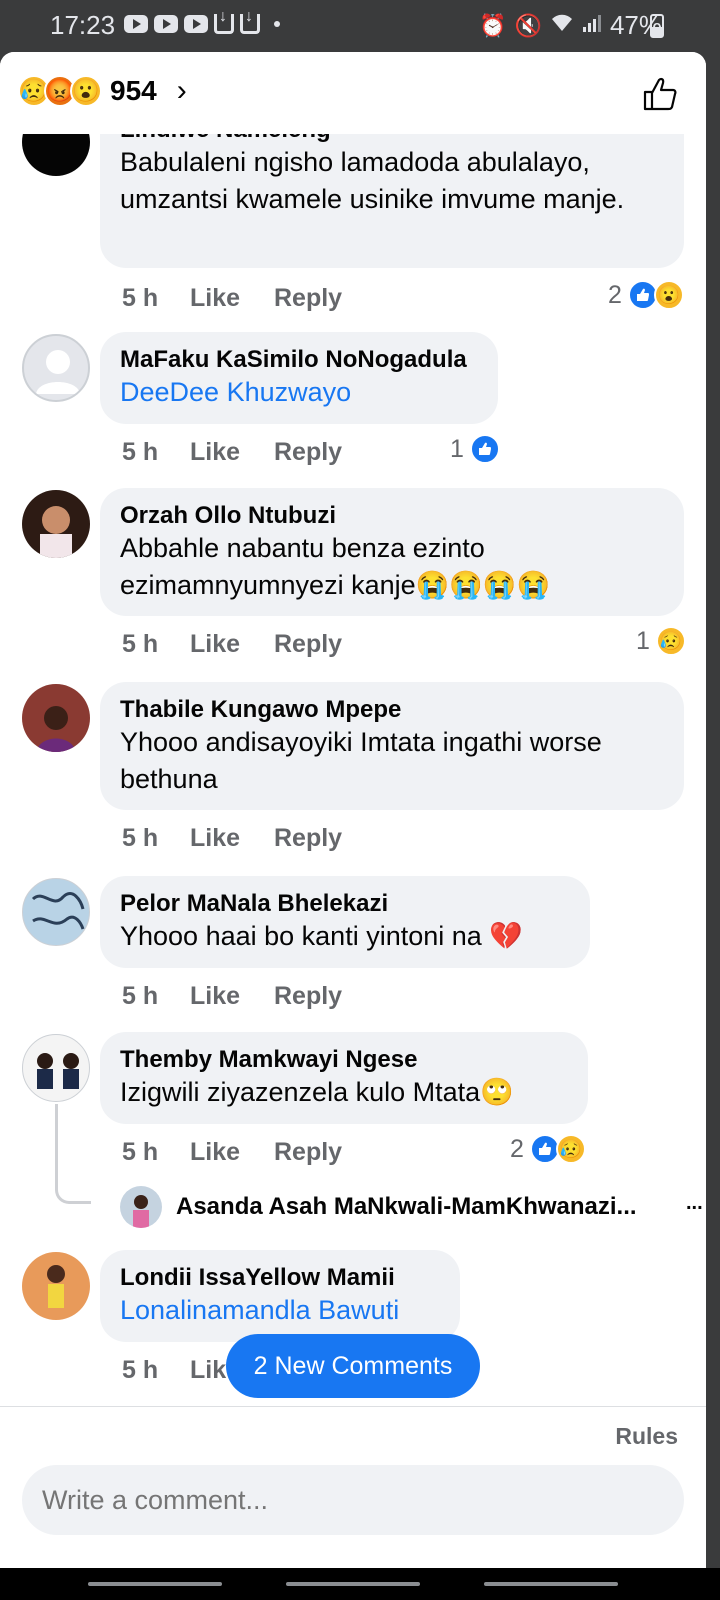 The image size is (720, 1600). Describe the element at coordinates (345, 904) in the screenshot. I see `comment-author: Pelor MaNala Bhelekazi` at that location.